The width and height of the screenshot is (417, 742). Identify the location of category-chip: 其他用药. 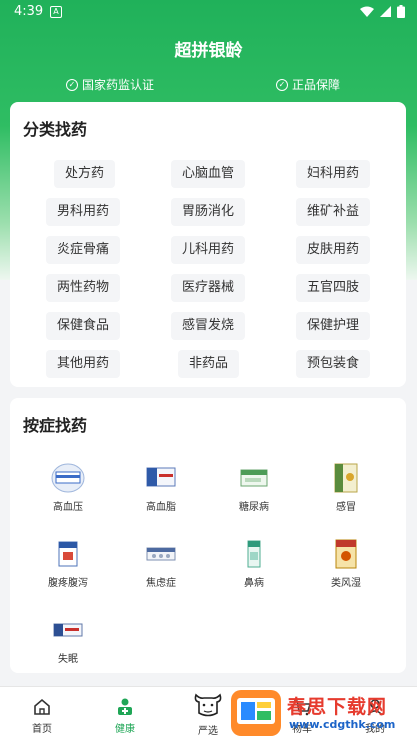
(83, 364).